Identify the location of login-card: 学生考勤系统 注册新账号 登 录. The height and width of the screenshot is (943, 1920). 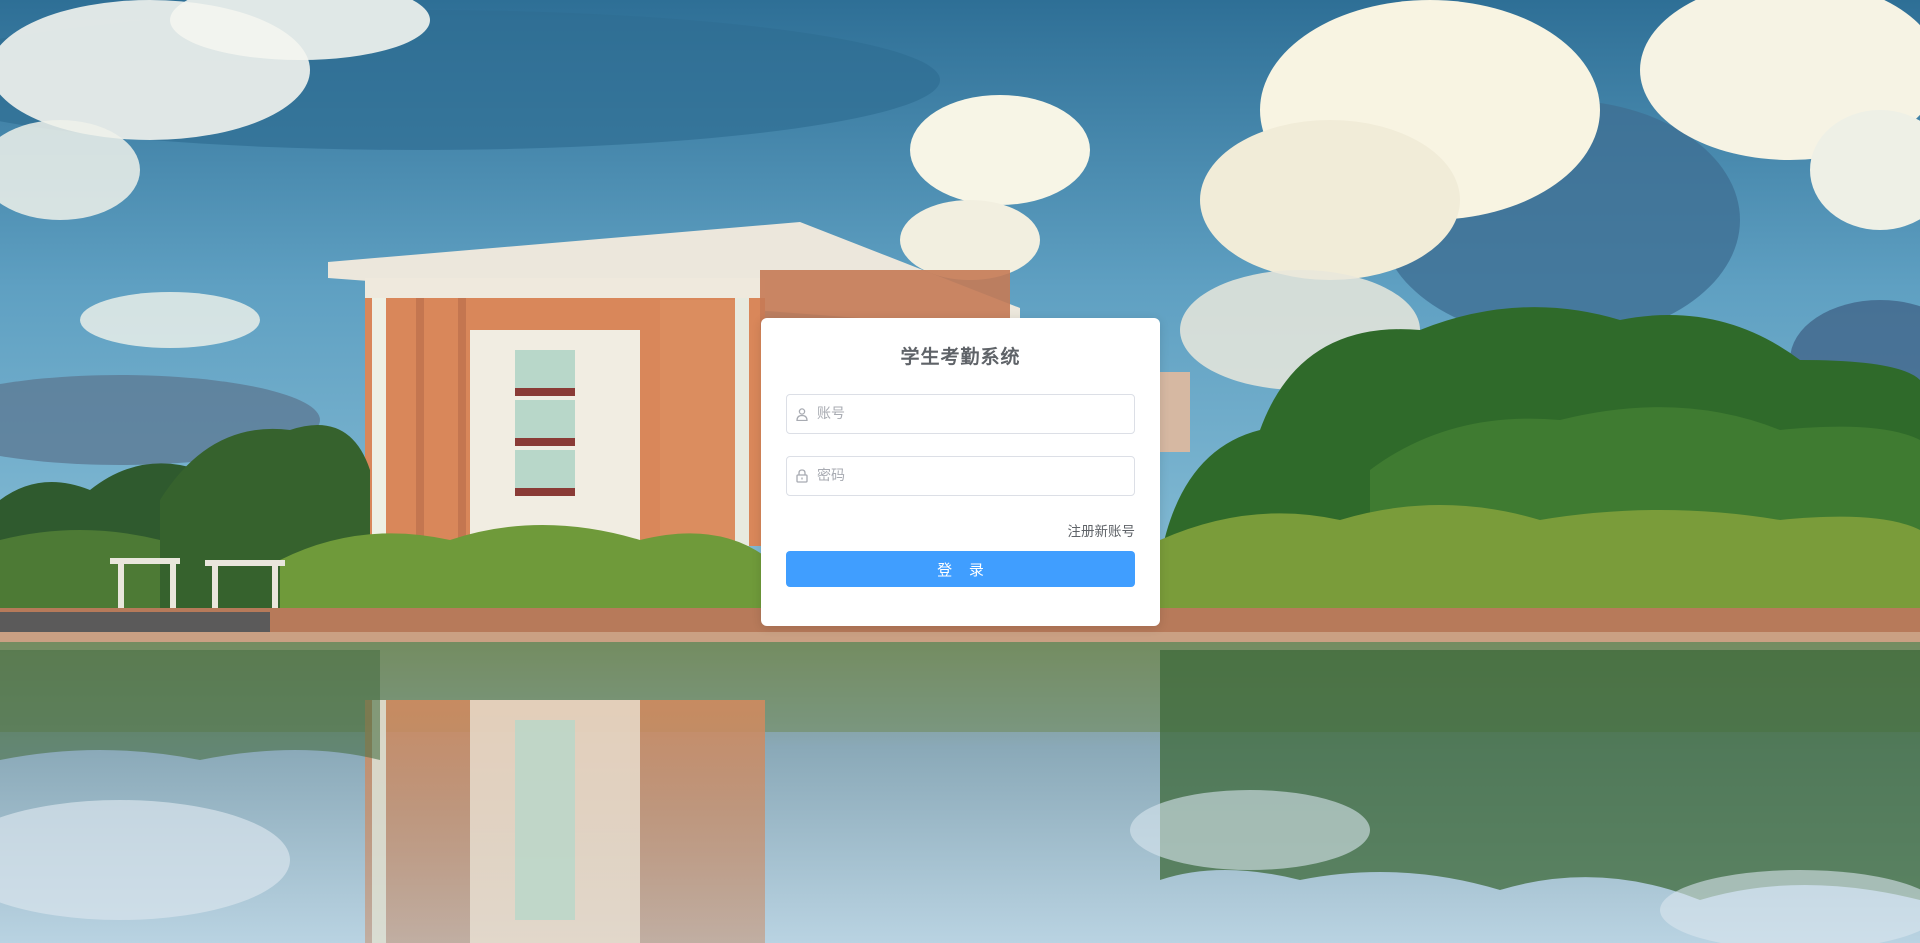
(960, 472).